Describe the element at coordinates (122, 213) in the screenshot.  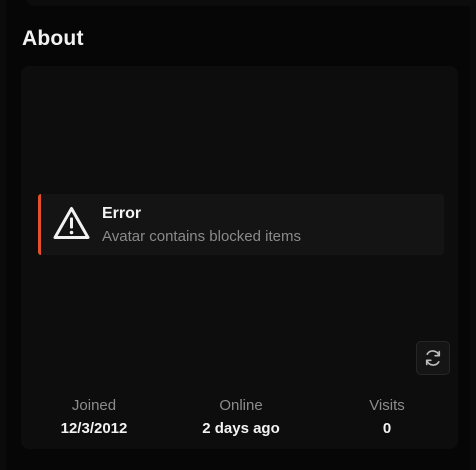
I see `error-title: Error` at that location.